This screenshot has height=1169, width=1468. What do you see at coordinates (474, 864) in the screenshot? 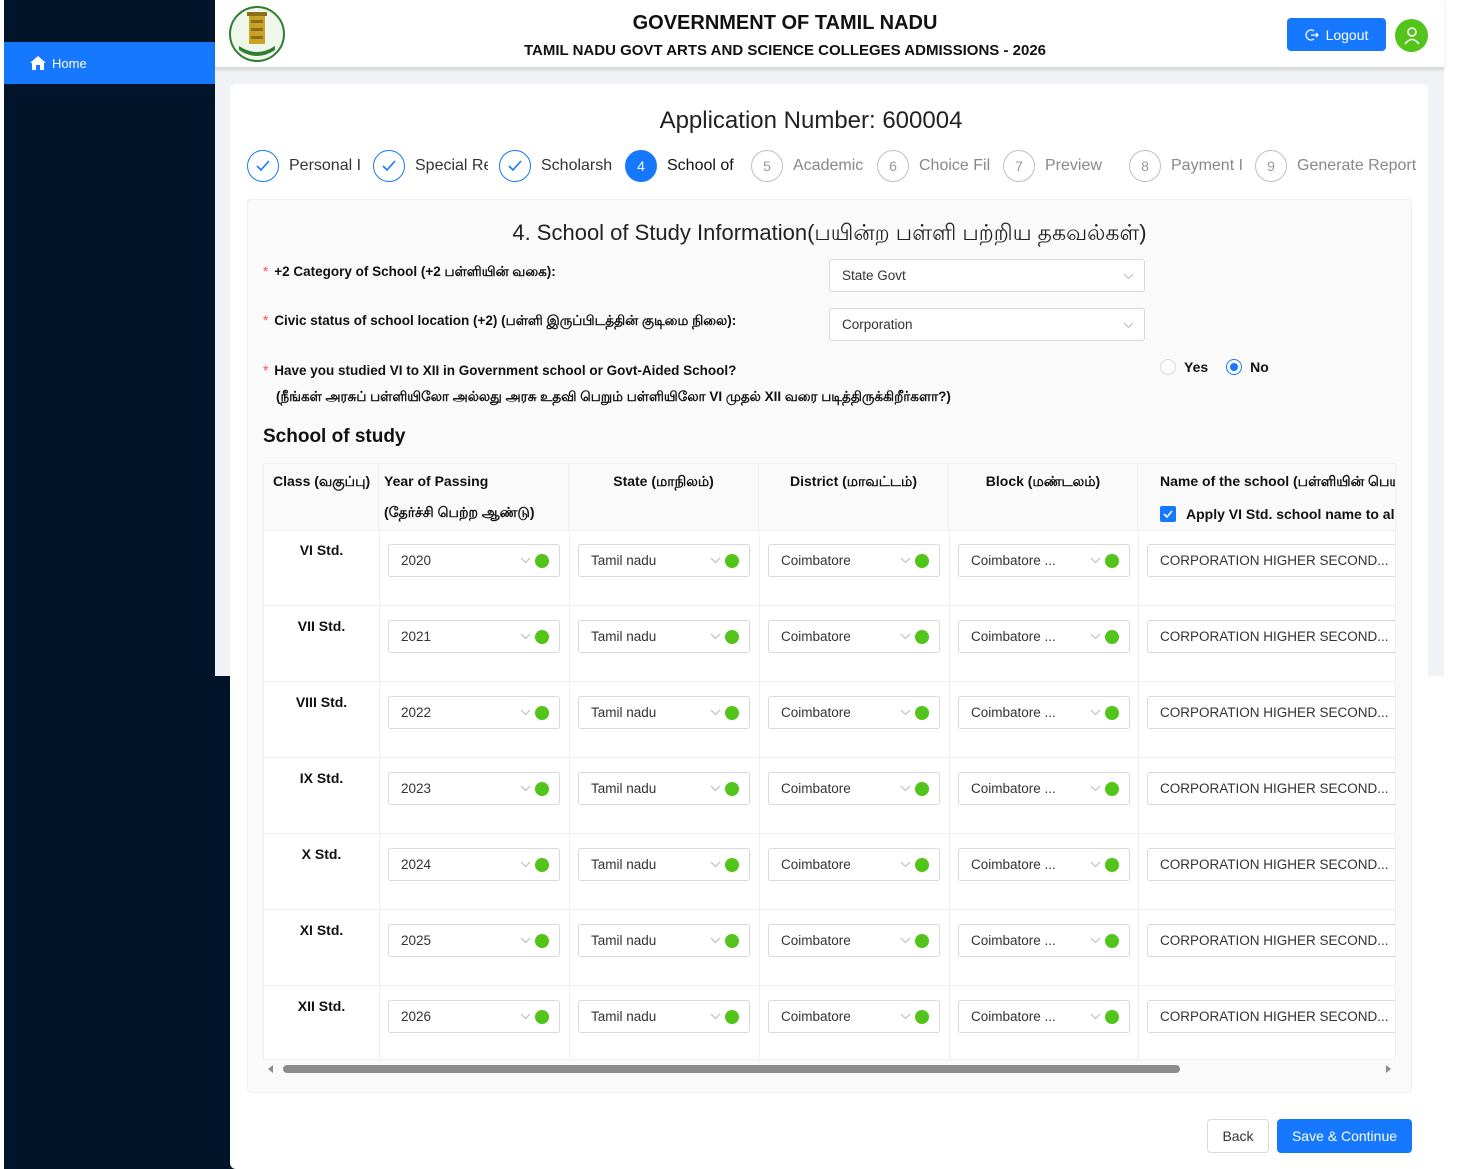
I see `year-select: 2024` at bounding box center [474, 864].